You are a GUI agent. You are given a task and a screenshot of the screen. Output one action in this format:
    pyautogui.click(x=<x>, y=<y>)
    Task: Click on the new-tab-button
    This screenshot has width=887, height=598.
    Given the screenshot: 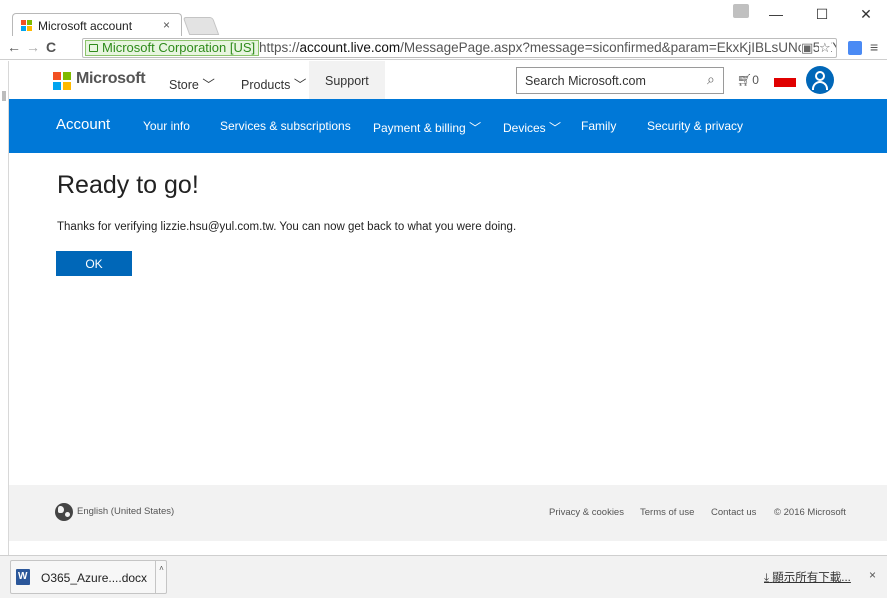 What is the action you would take?
    pyautogui.click(x=201, y=26)
    